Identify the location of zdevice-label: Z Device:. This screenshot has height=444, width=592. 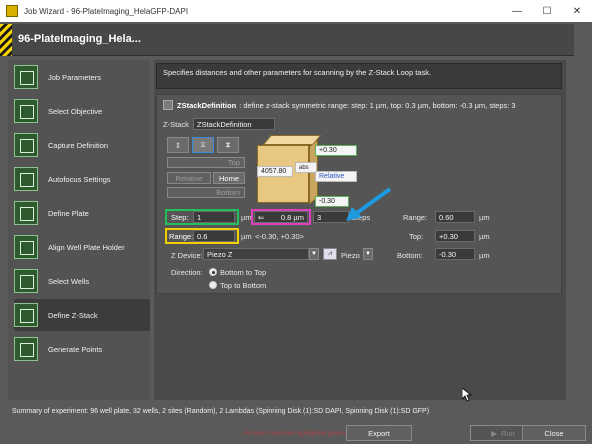
(187, 255).